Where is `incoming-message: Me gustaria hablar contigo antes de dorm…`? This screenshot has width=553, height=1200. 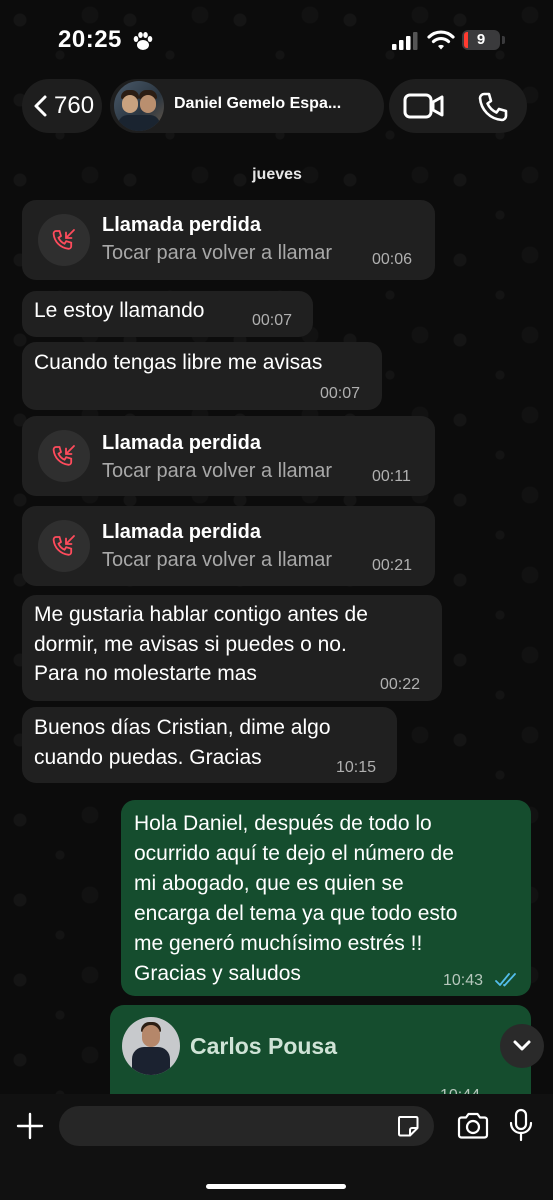 incoming-message: Me gustaria hablar contigo antes de dorm… is located at coordinates (232, 648).